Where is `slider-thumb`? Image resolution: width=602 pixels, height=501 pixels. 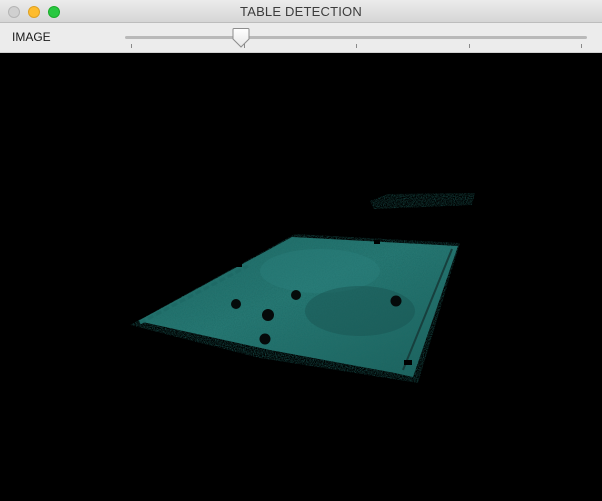
slider-thumb is located at coordinates (241, 38).